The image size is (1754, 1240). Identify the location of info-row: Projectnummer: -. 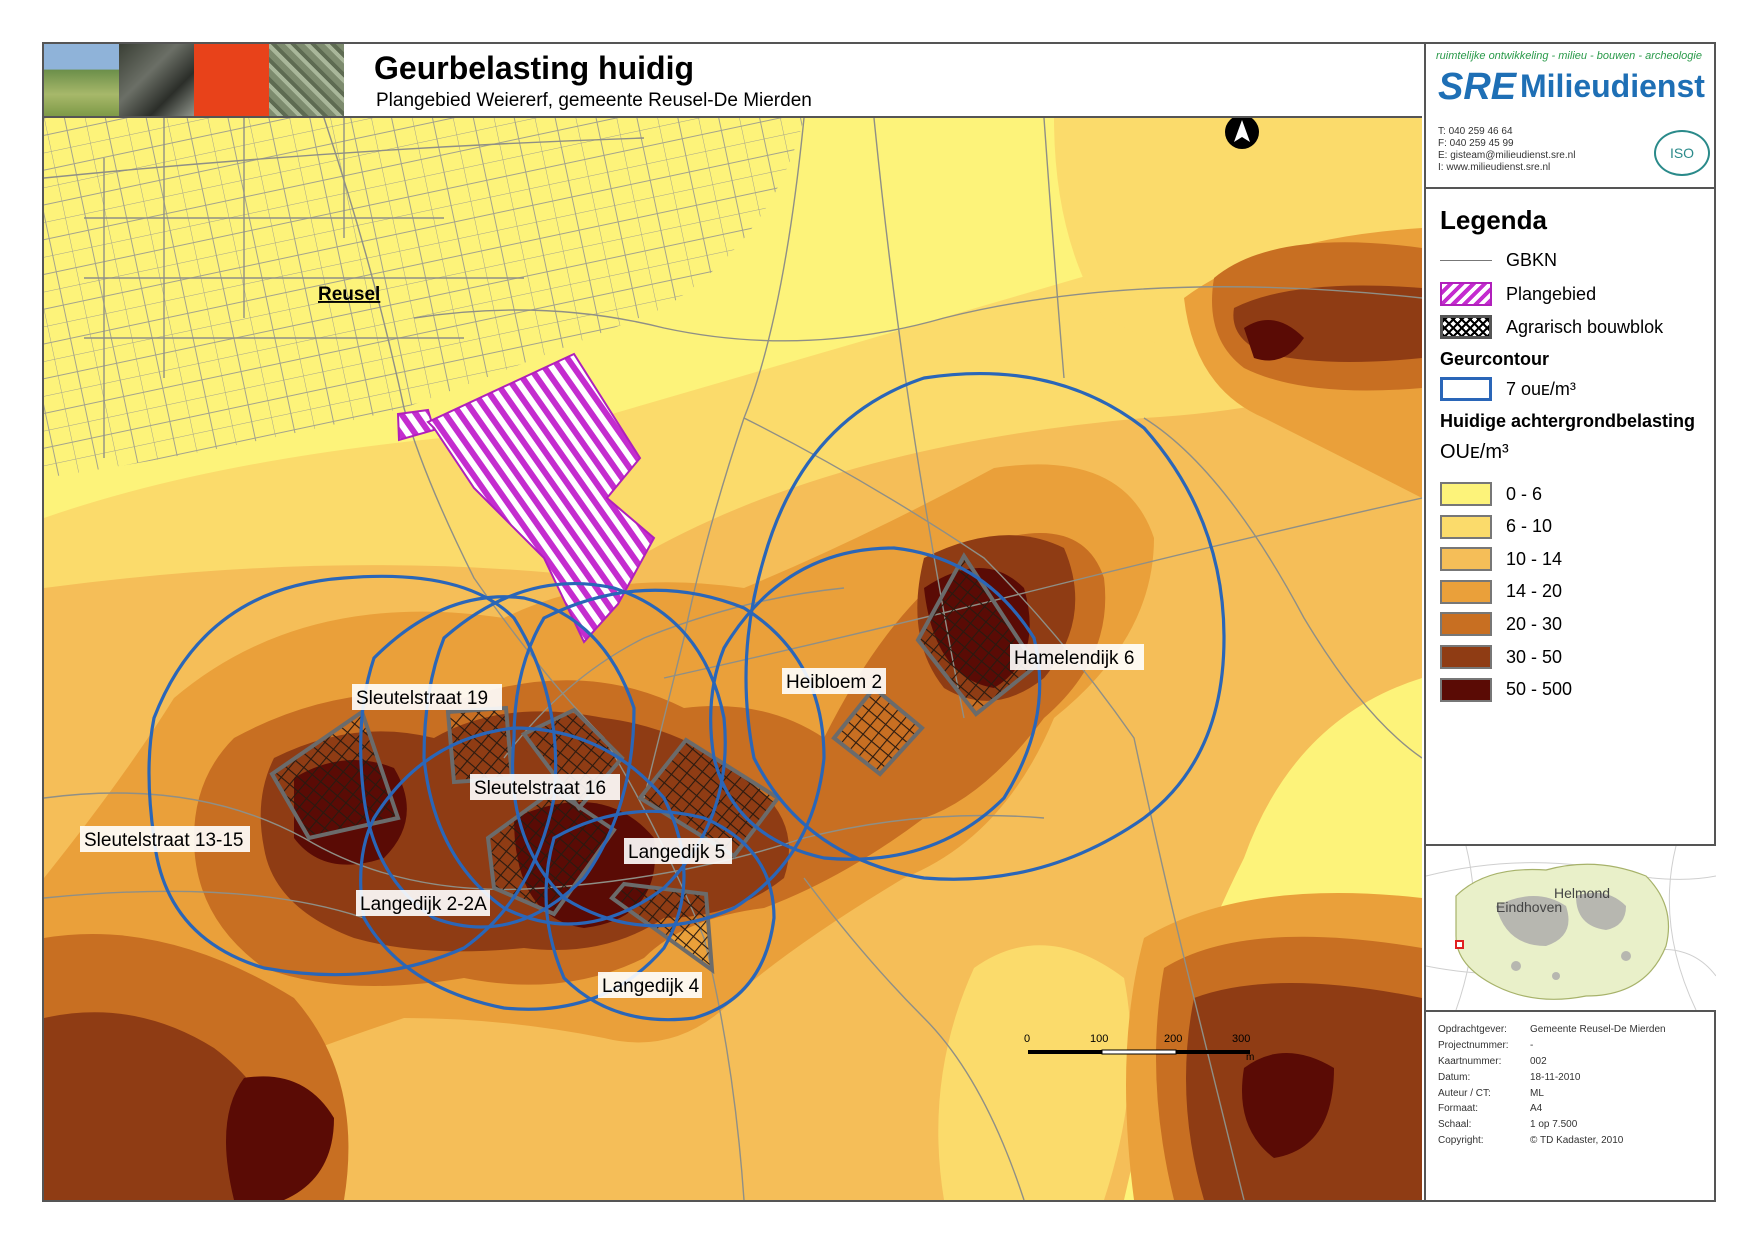
(1486, 1046).